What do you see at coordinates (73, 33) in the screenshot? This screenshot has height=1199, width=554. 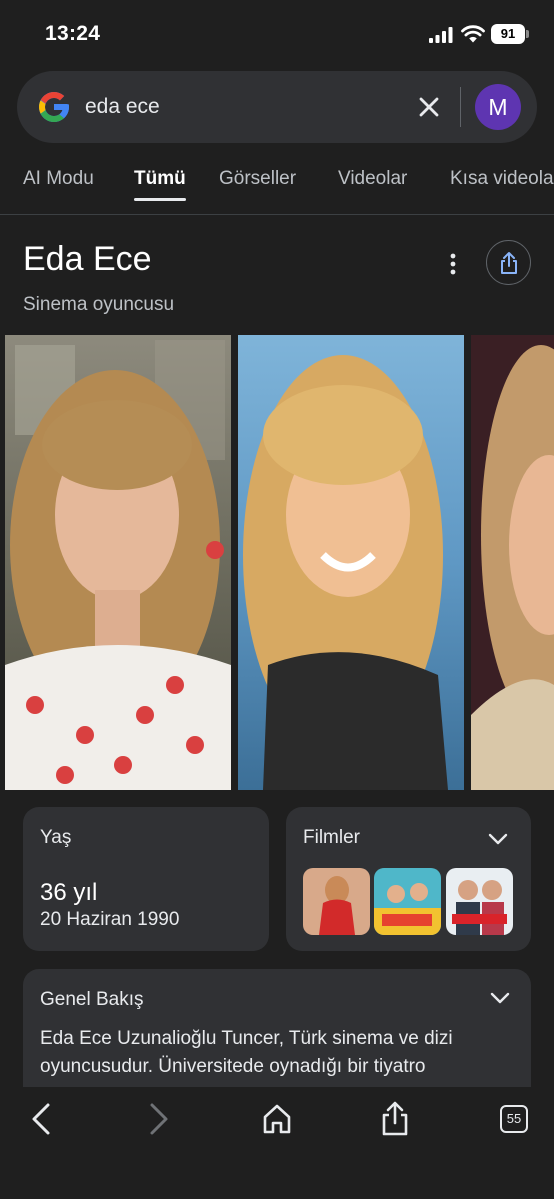 I see `status-time: 13:24` at bounding box center [73, 33].